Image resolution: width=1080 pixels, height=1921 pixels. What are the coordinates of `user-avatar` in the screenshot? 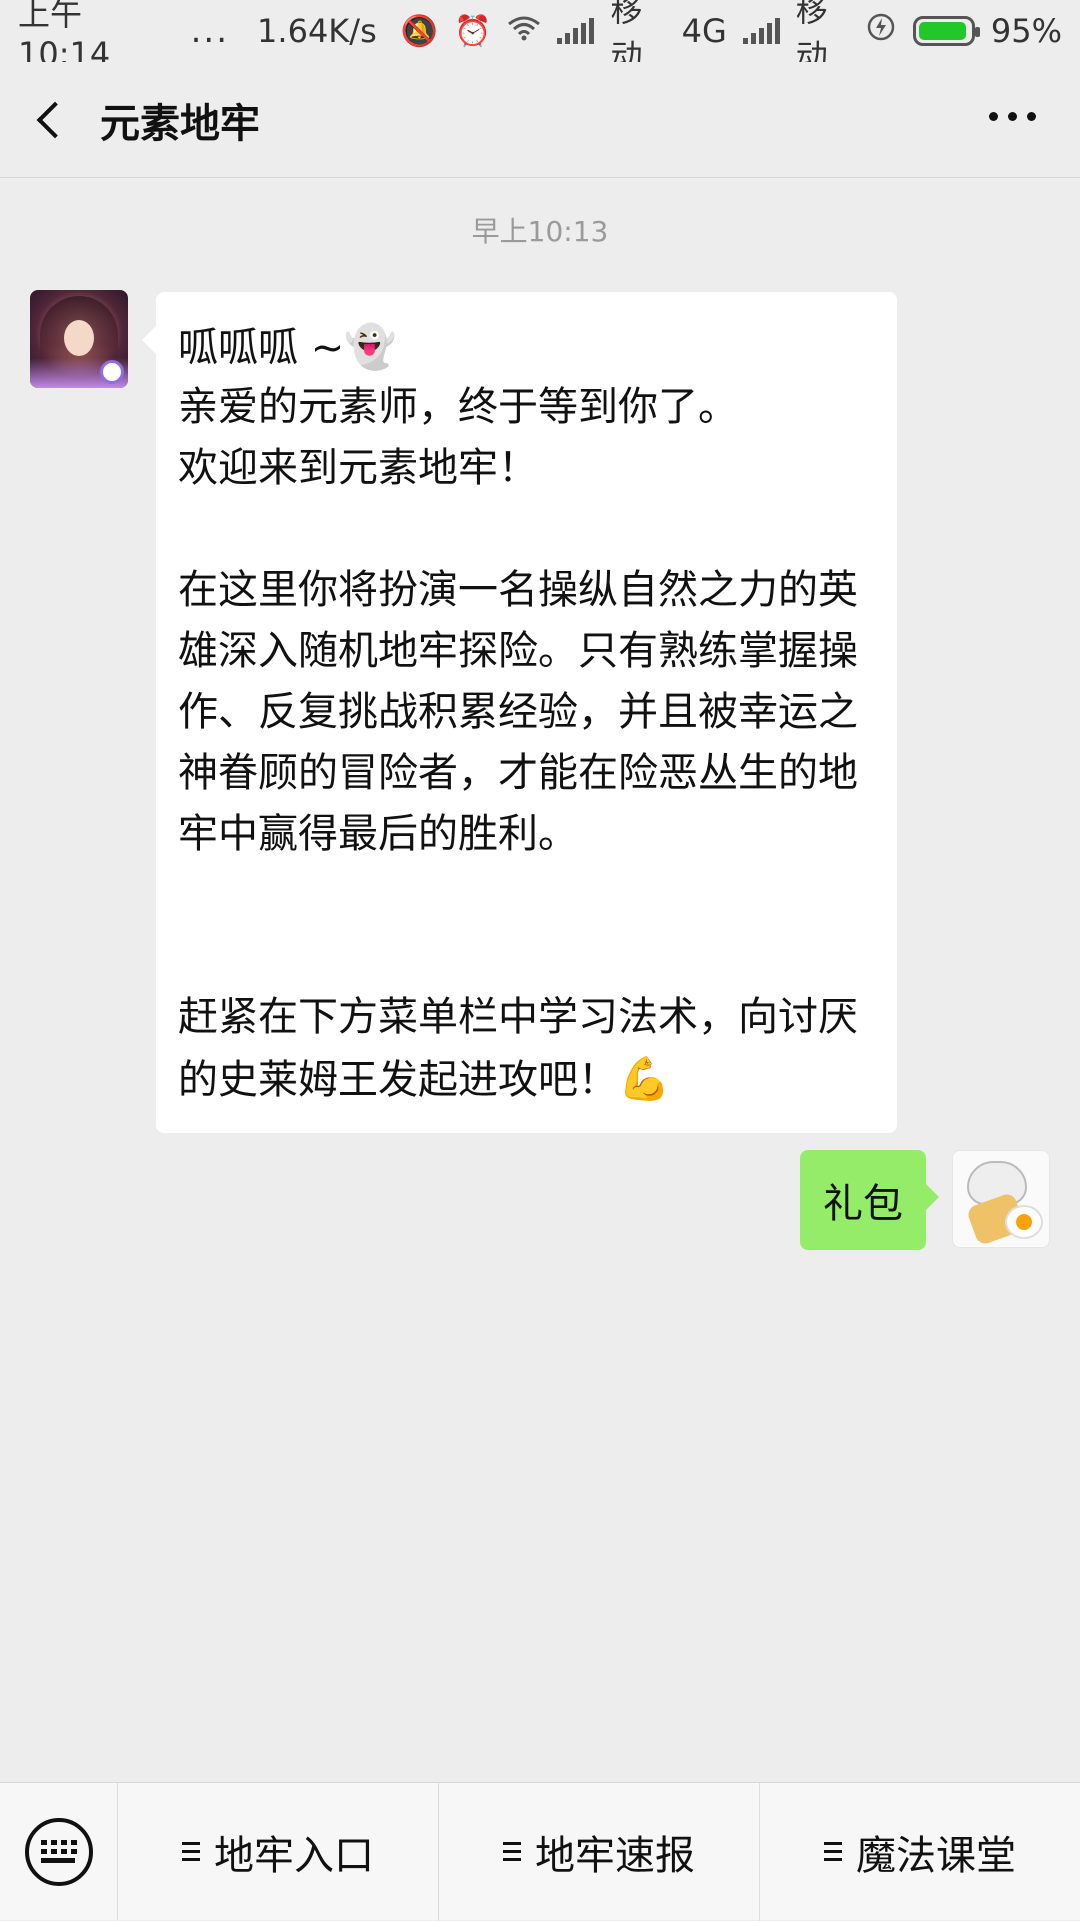 It's located at (1001, 1199).